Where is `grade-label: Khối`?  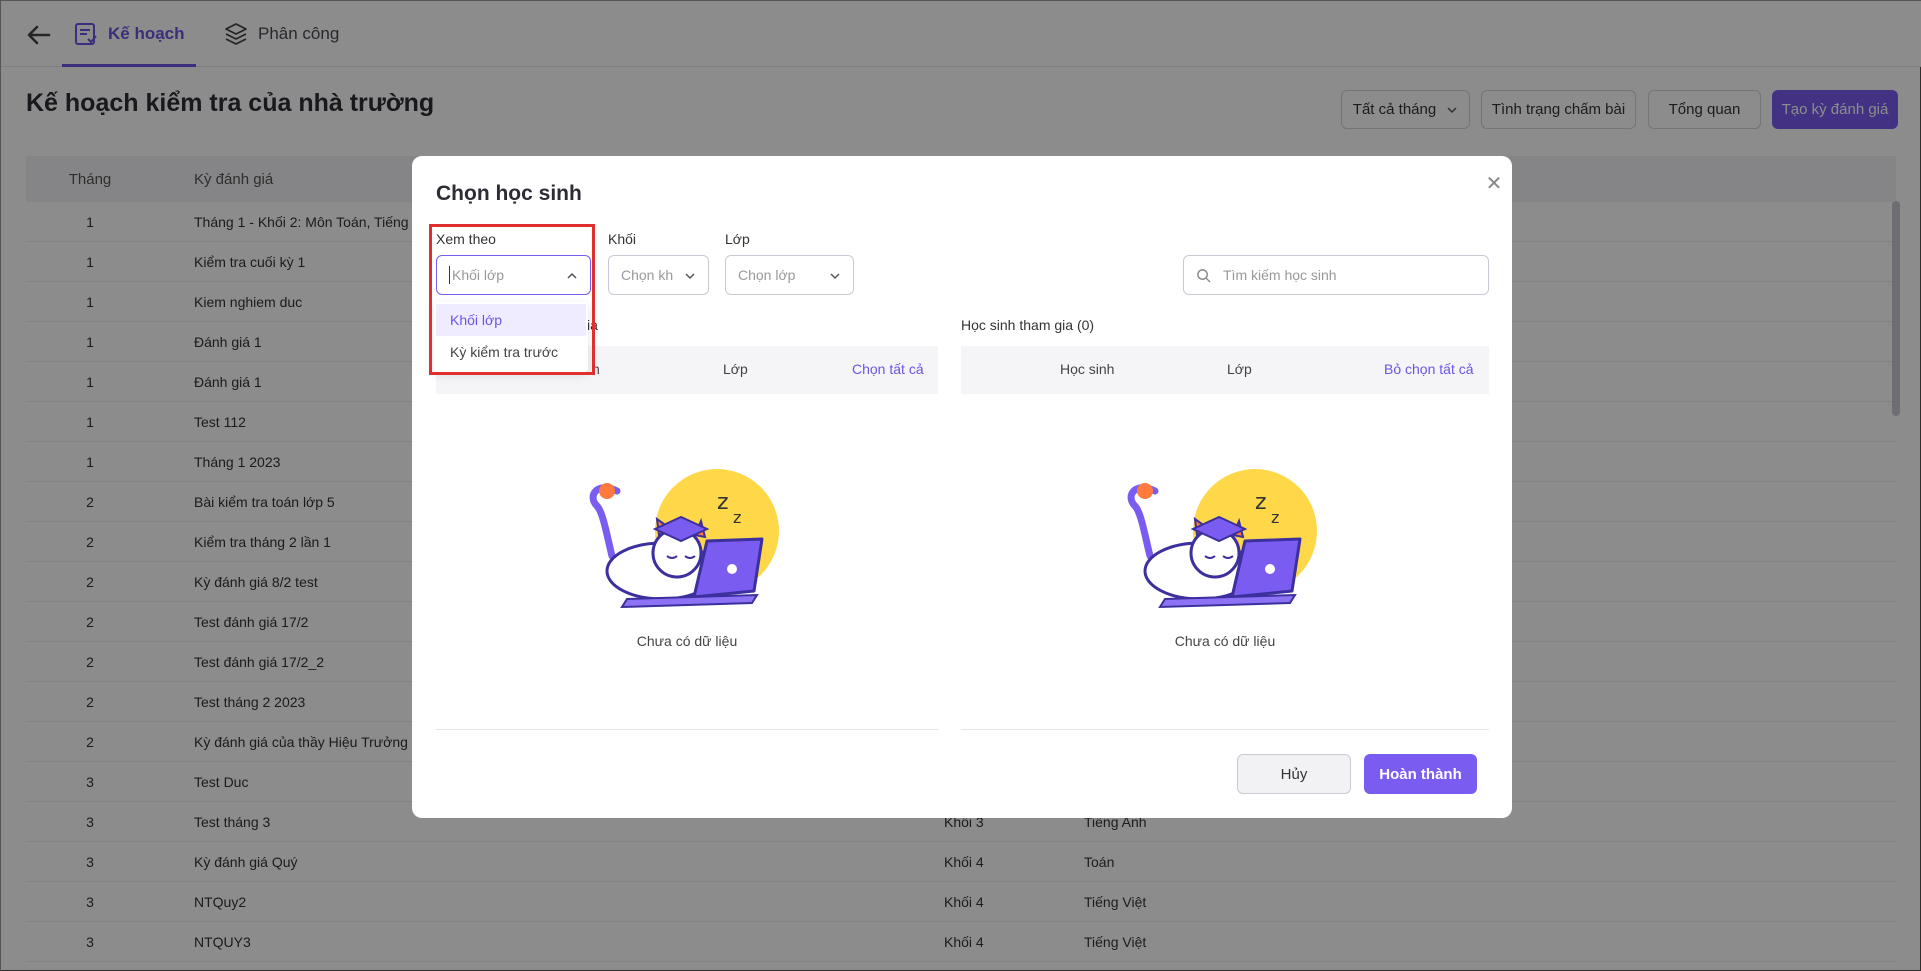
grade-label: Khối is located at coordinates (622, 239).